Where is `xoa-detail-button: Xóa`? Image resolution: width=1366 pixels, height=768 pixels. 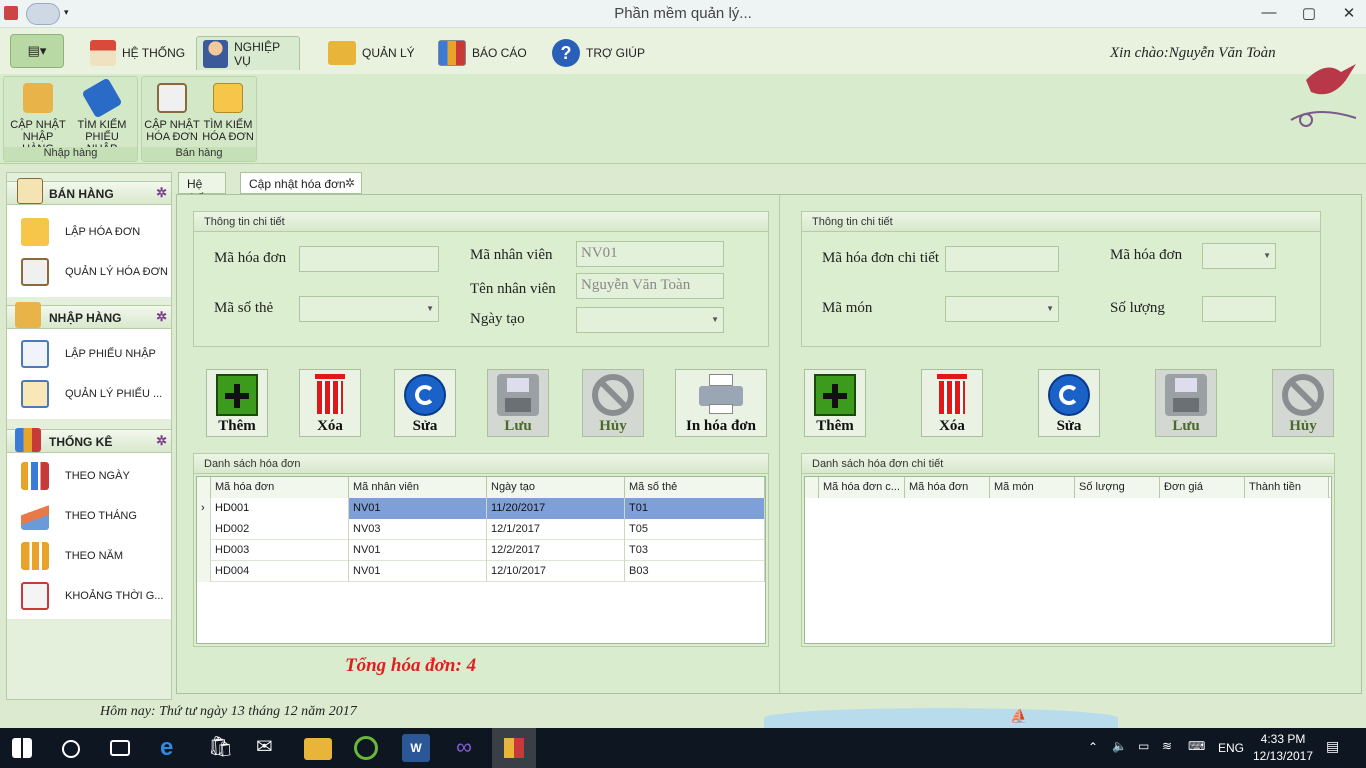
xoa-detail-button: Xóa is located at coordinates (952, 403).